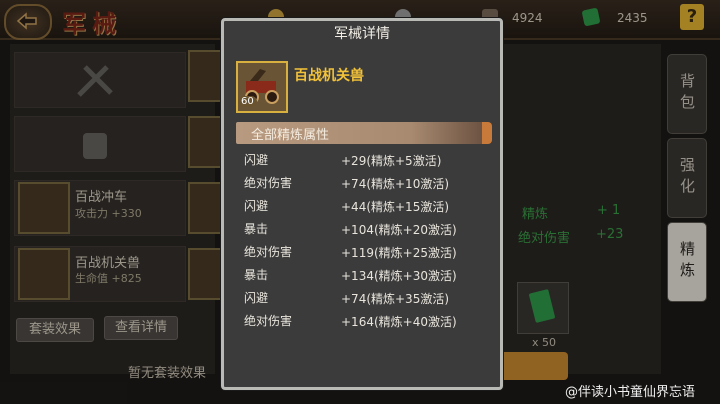 Image resolution: width=720 pixels, height=404 pixels. Describe the element at coordinates (395, 207) in the screenshot. I see `attr-value: +44(精炼+15激活)` at that location.